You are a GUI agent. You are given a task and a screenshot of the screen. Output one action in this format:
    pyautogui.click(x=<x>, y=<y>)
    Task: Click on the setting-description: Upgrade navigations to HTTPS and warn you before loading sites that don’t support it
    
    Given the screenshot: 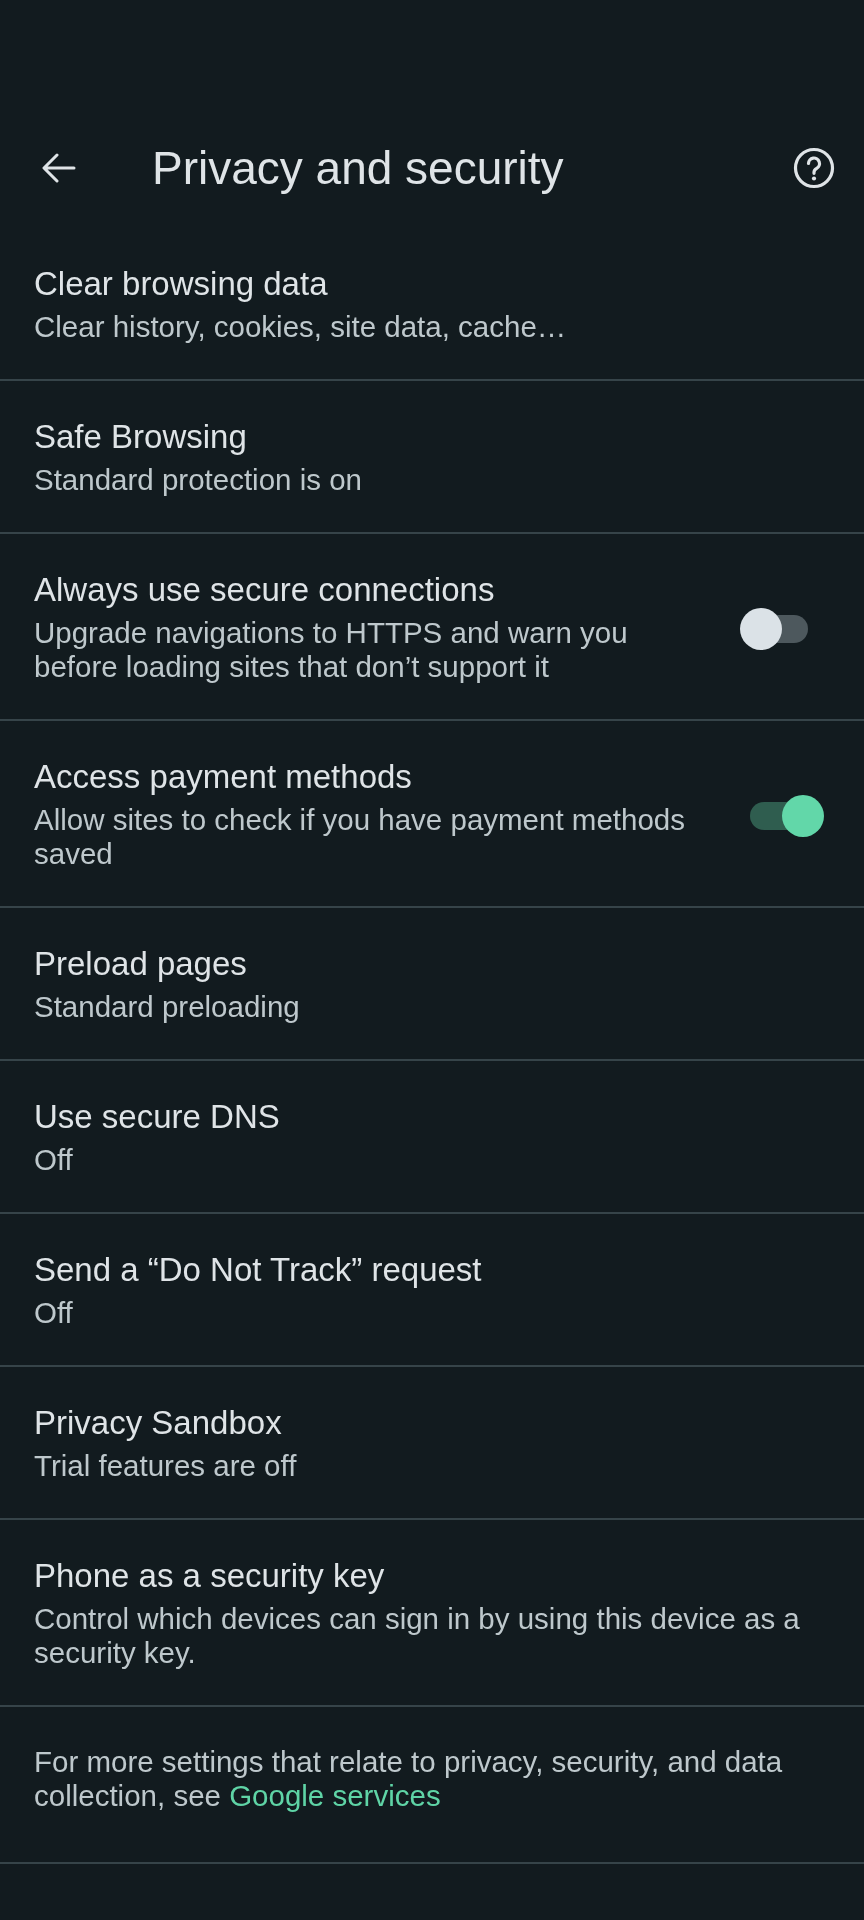 What is the action you would take?
    pyautogui.click(x=331, y=650)
    